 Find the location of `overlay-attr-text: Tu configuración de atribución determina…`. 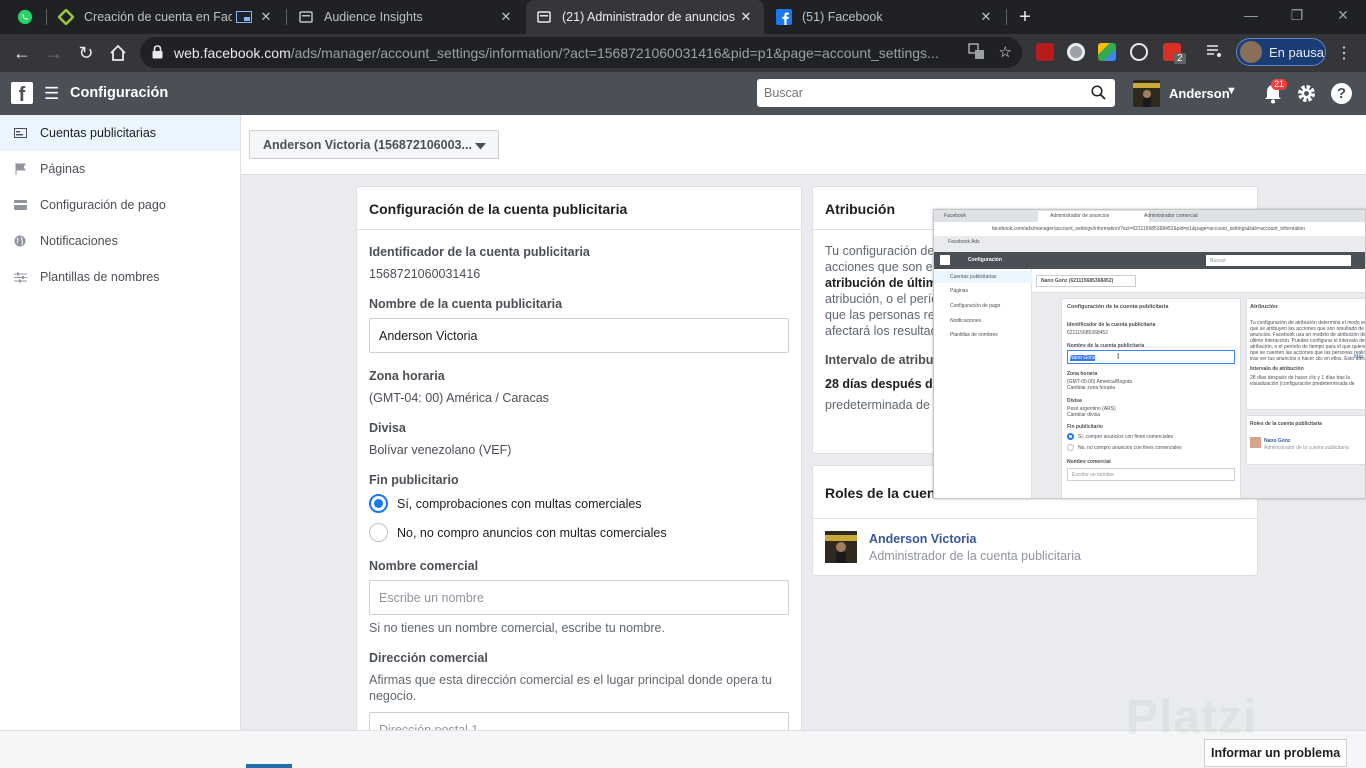

overlay-attr-text: Tu configuración de atribución determina… is located at coordinates (1308, 340).